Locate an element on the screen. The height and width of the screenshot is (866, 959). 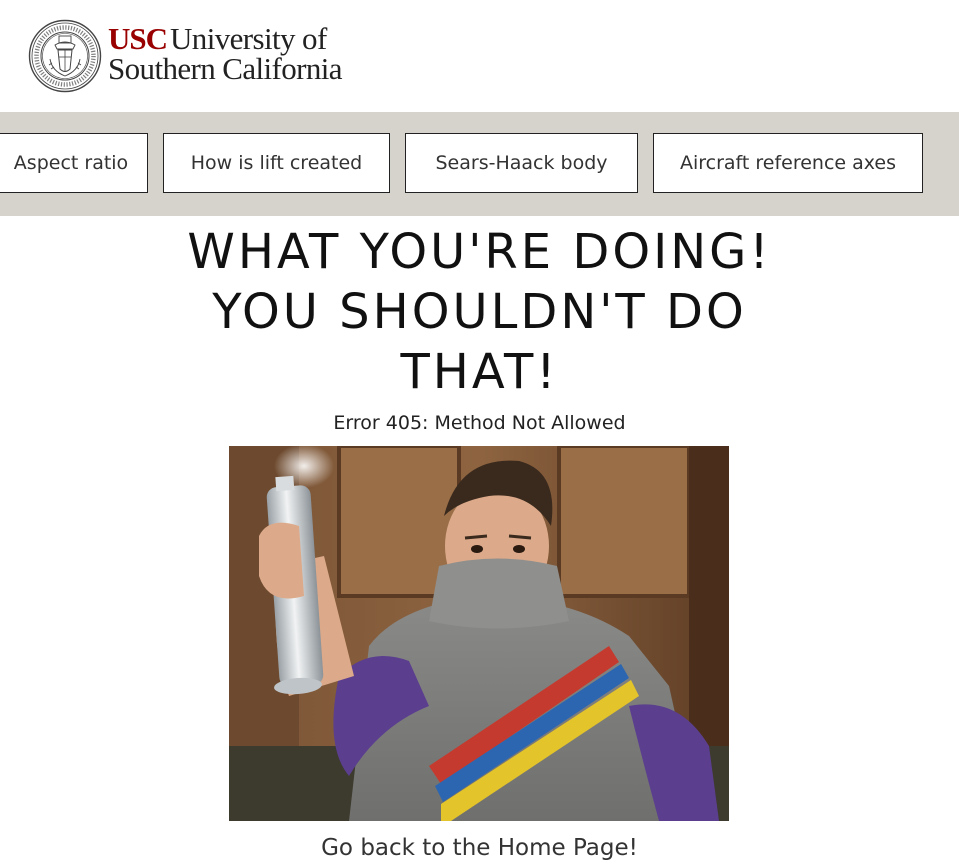
usc-logo-link: USCUniversity of Southern California is located at coordinates (185, 56).